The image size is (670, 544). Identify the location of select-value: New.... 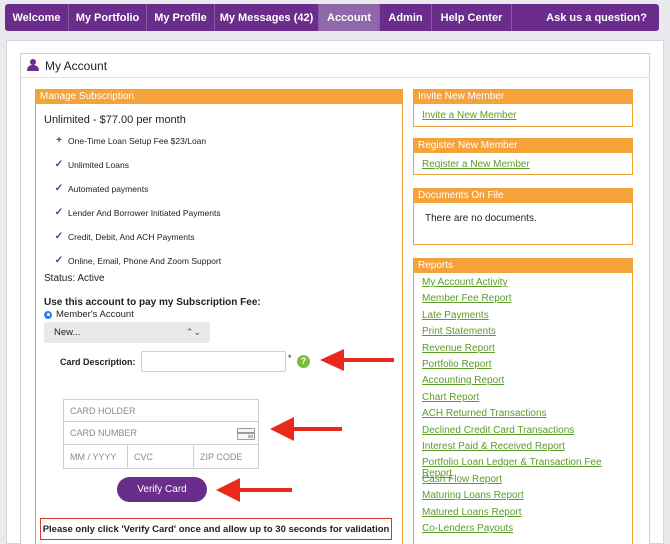
(67, 332).